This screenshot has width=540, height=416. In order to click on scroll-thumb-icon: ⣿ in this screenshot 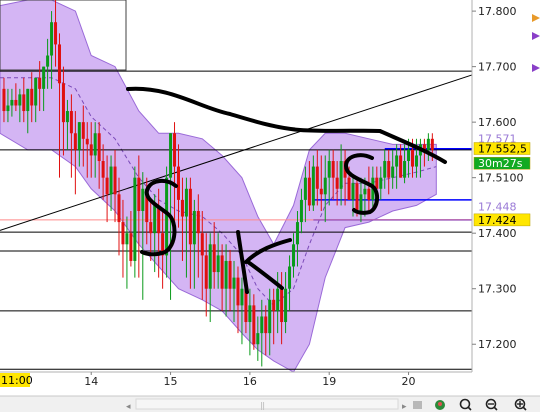, I will do `click(267, 404)`.